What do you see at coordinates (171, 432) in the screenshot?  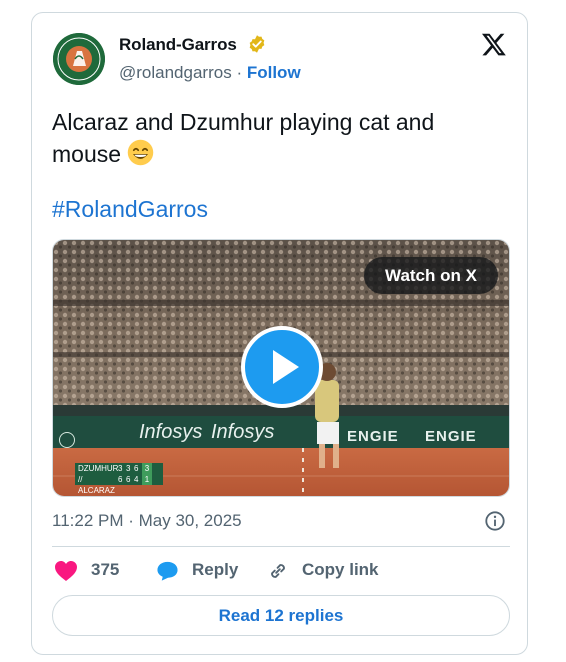 I see `banner-sponsor-left: Infosys` at bounding box center [171, 432].